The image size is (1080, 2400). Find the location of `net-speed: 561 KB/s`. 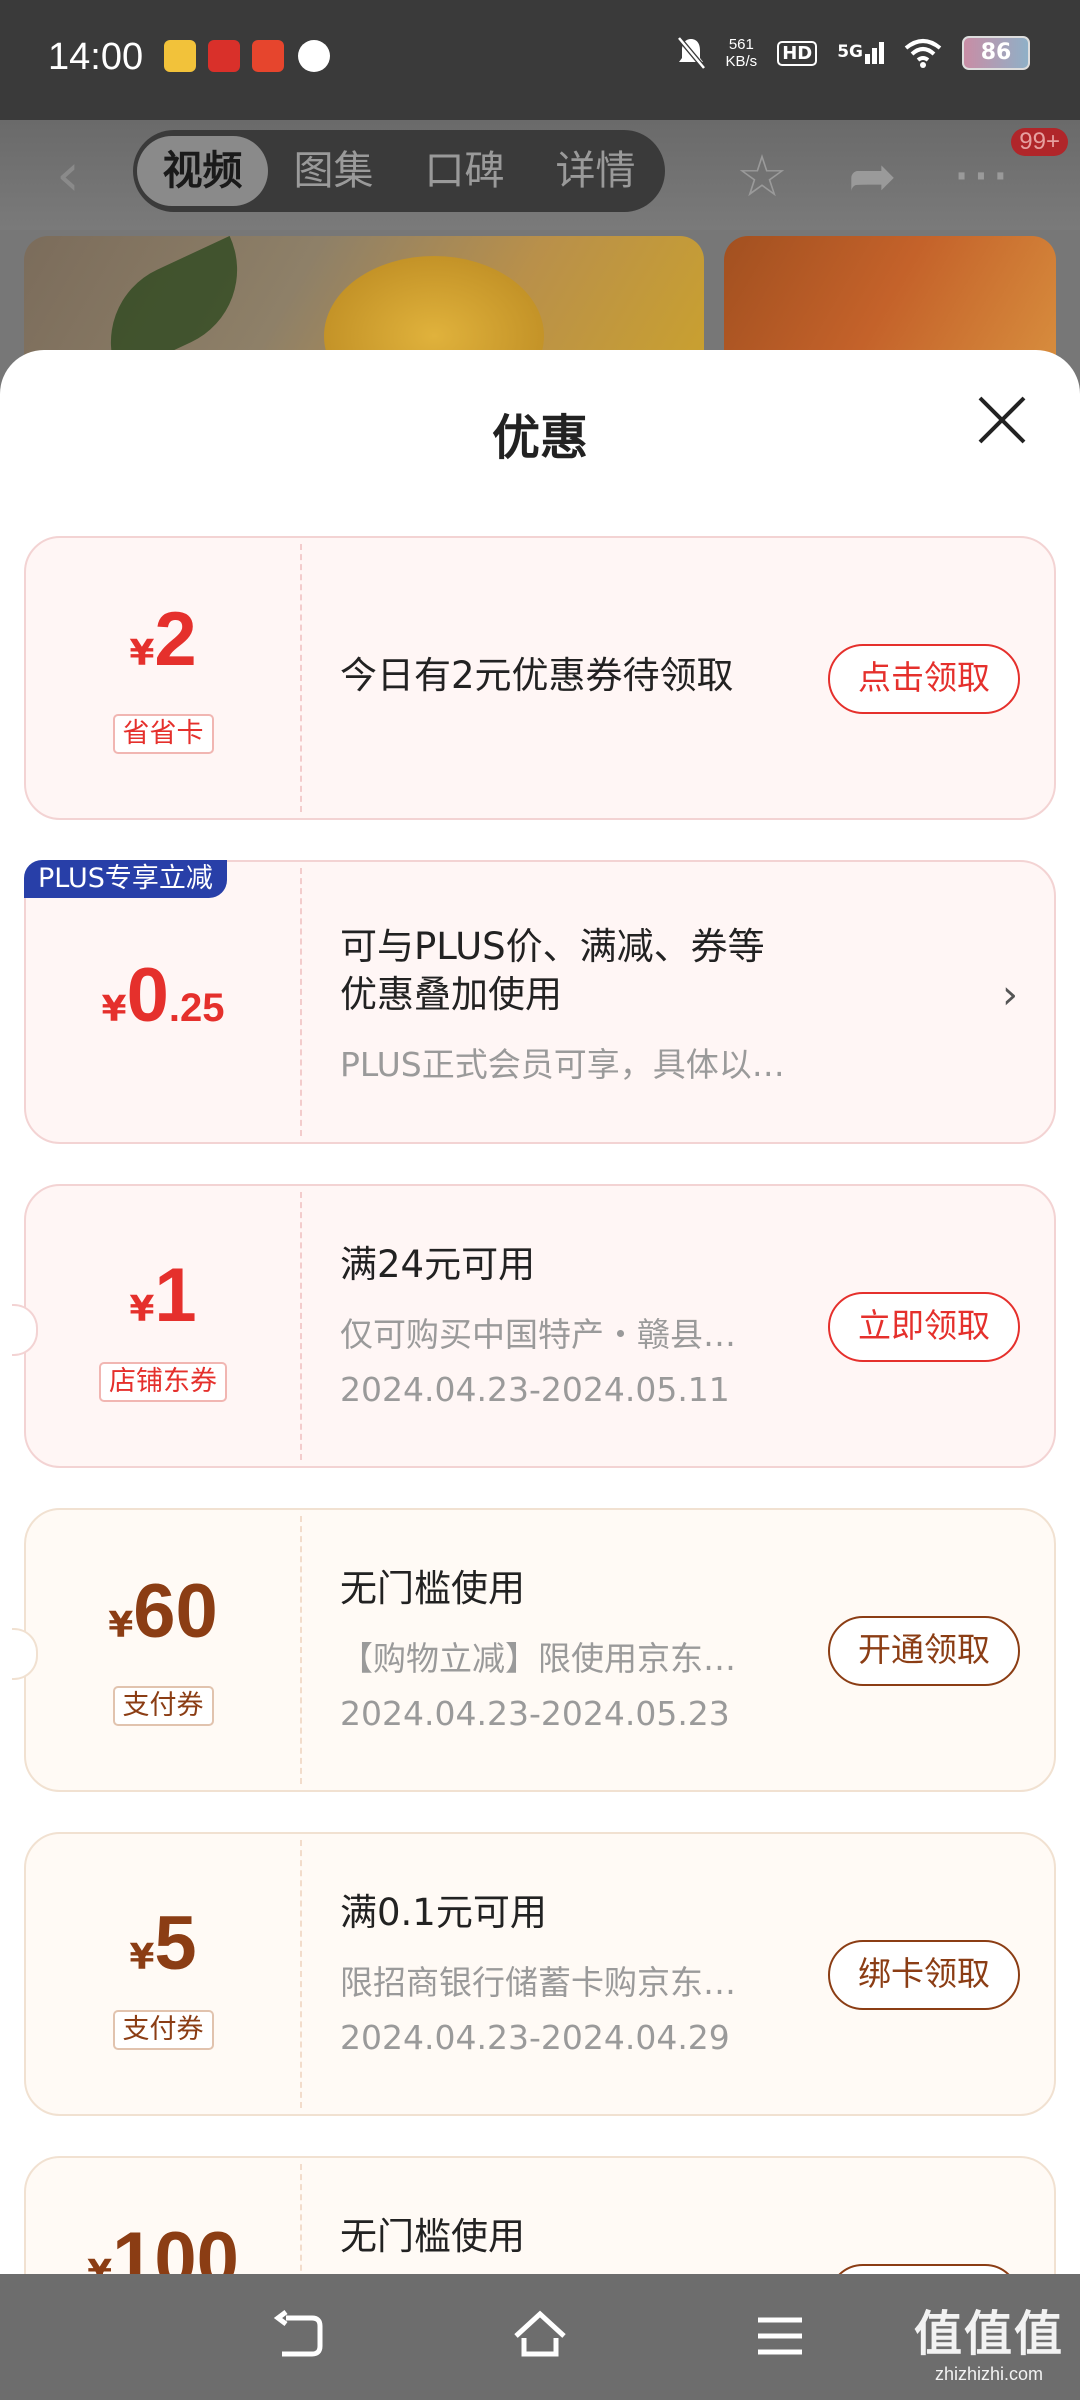

net-speed: 561 KB/s is located at coordinates (742, 53).